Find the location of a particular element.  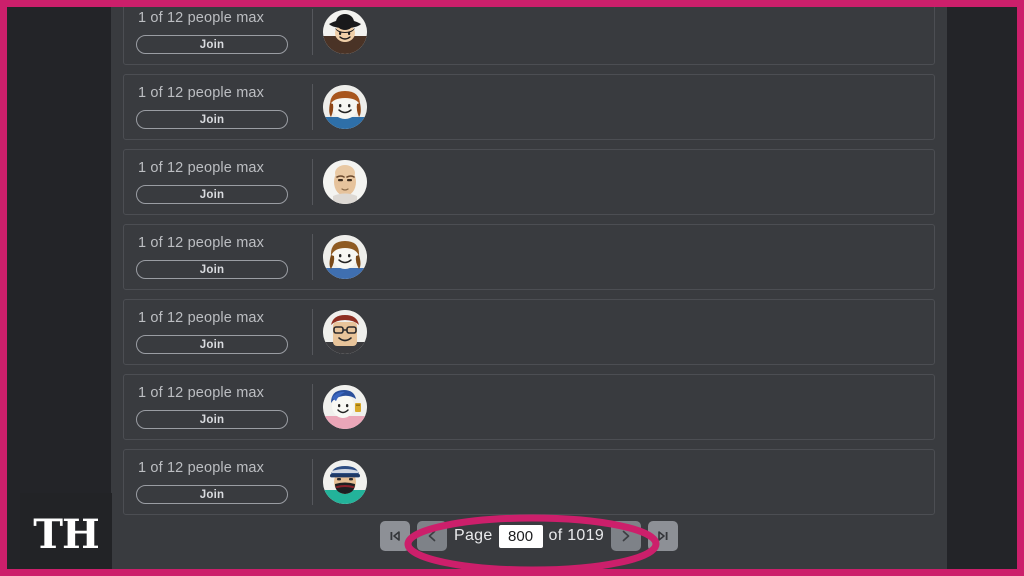

avatar-glasses-red-hair is located at coordinates (345, 332).